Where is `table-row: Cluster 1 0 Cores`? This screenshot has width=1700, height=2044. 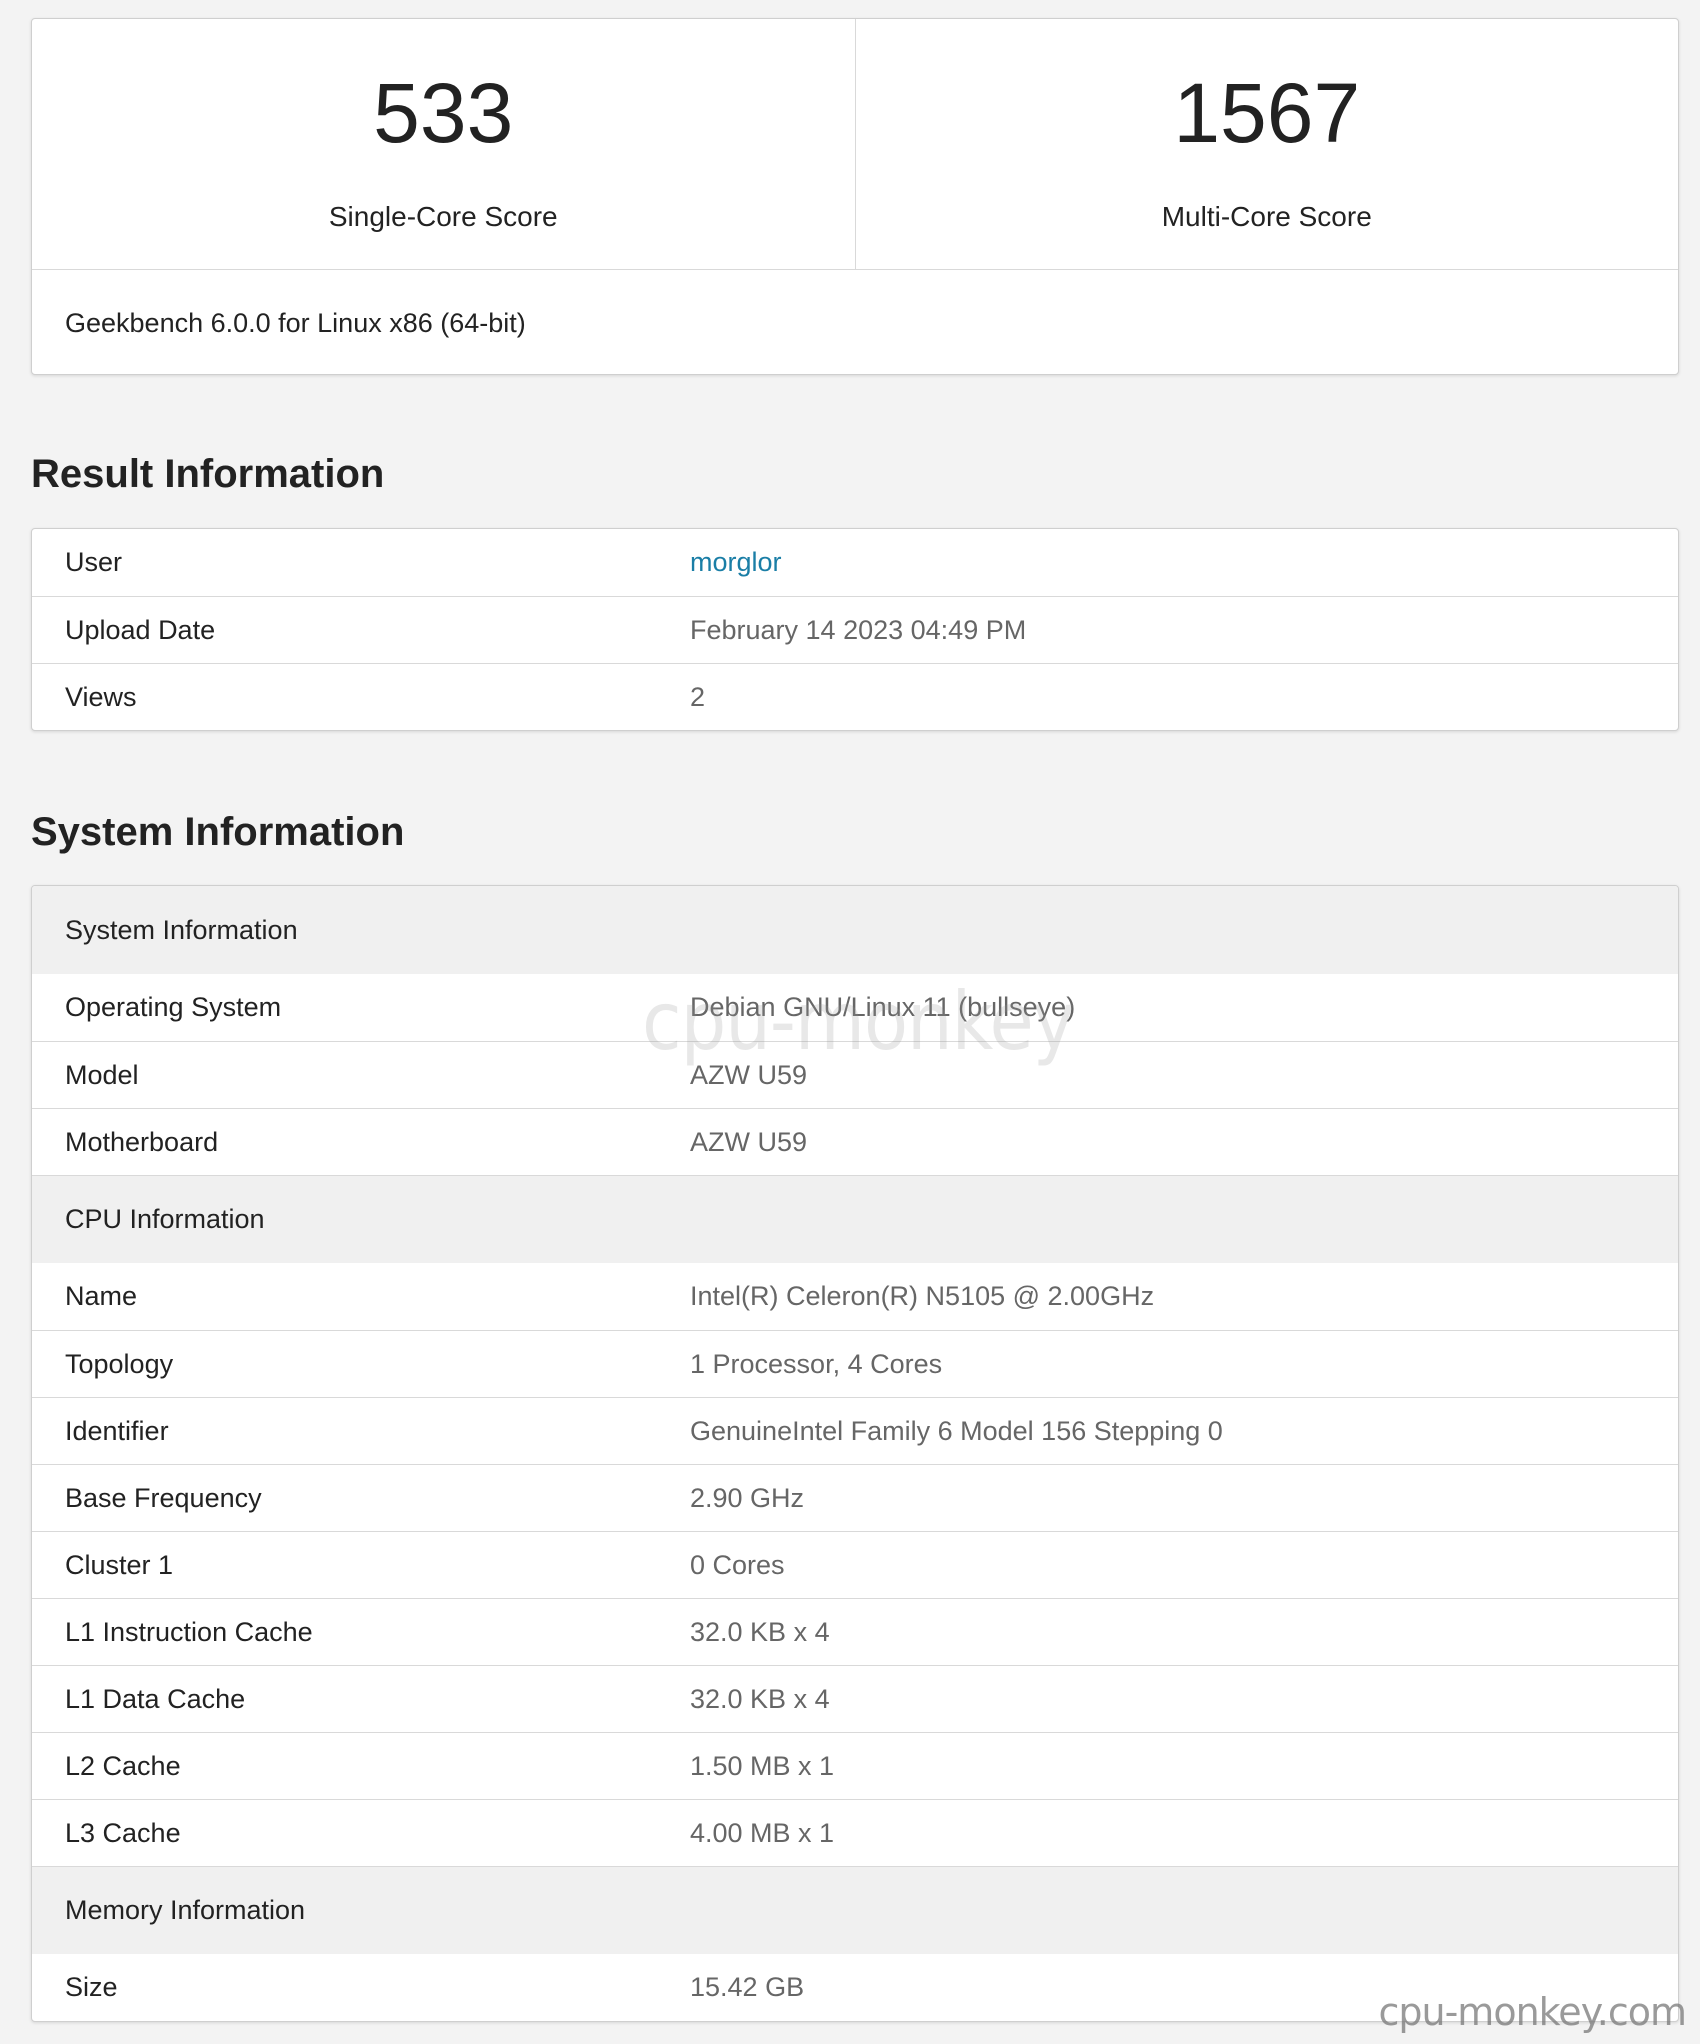
table-row: Cluster 1 0 Cores is located at coordinates (855, 1564).